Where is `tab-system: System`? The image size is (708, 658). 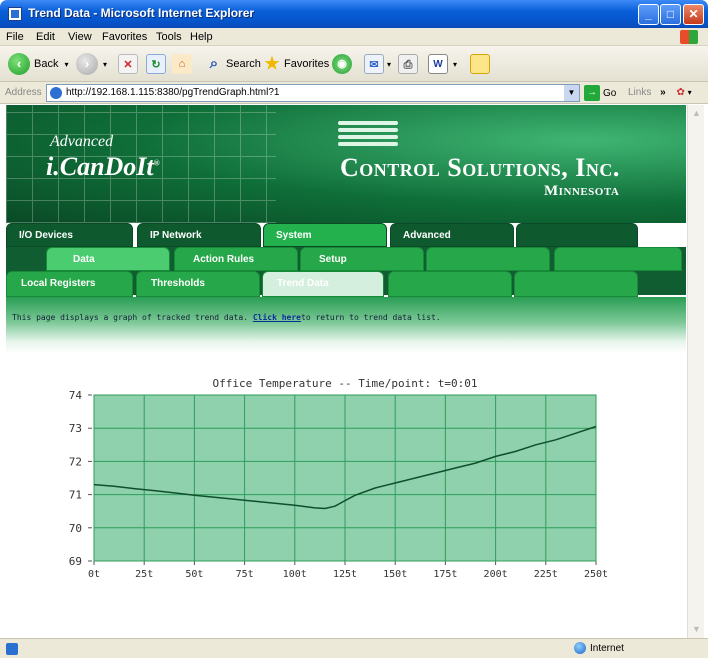 tab-system: System is located at coordinates (325, 235).